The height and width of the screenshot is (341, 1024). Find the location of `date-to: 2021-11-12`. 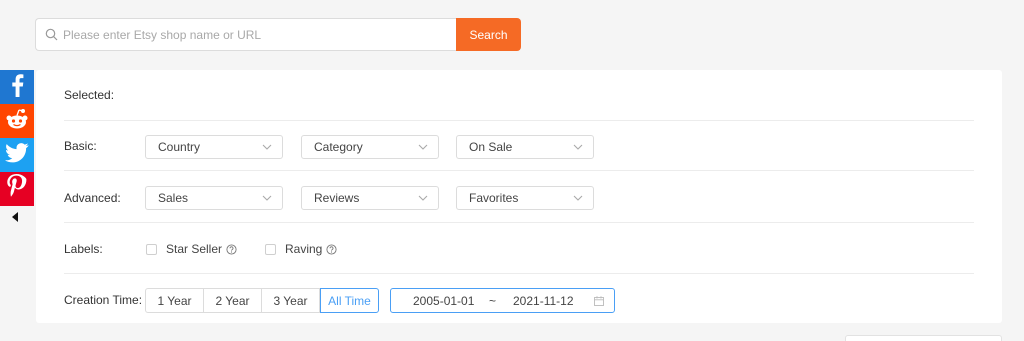

date-to: 2021-11-12 is located at coordinates (543, 301).